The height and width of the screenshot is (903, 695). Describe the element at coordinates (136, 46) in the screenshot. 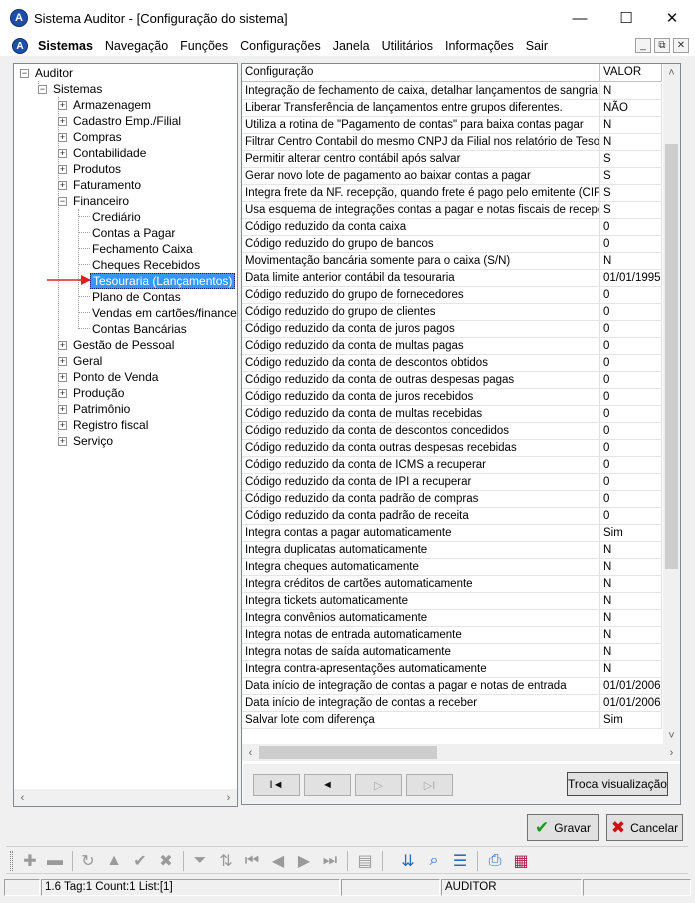

I see `menu-navegacao: Navegação` at that location.